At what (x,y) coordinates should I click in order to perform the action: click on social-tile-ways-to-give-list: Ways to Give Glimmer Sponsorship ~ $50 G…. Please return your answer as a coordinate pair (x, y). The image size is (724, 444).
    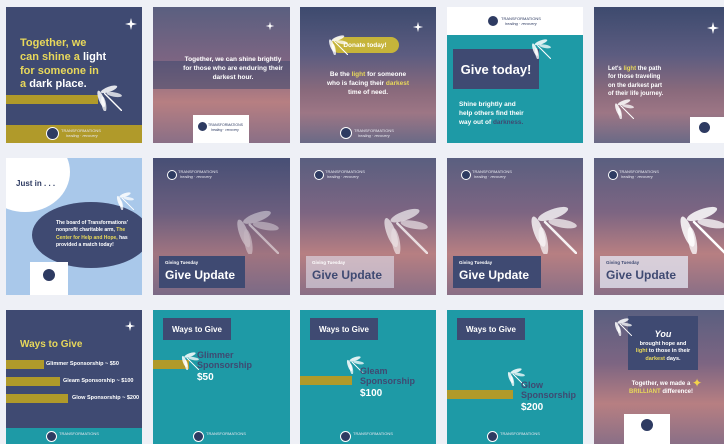
    Looking at the image, I should click on (74, 377).